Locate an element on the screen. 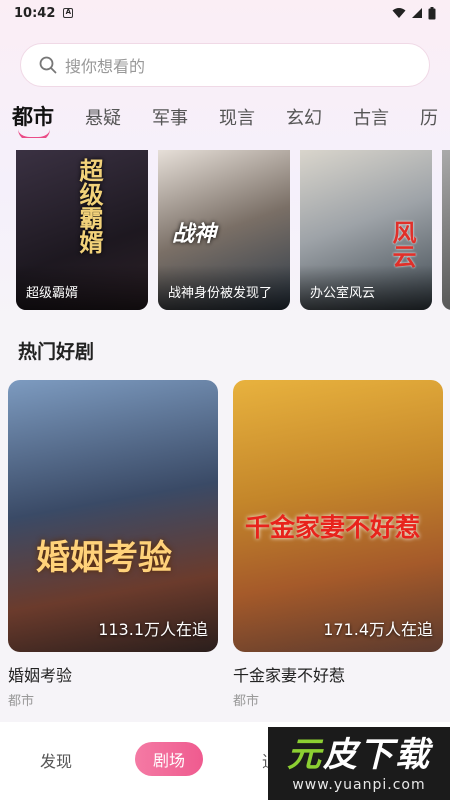 This screenshot has height=800, width=450. watermark-text: 元皮下载 is located at coordinates (359, 754).